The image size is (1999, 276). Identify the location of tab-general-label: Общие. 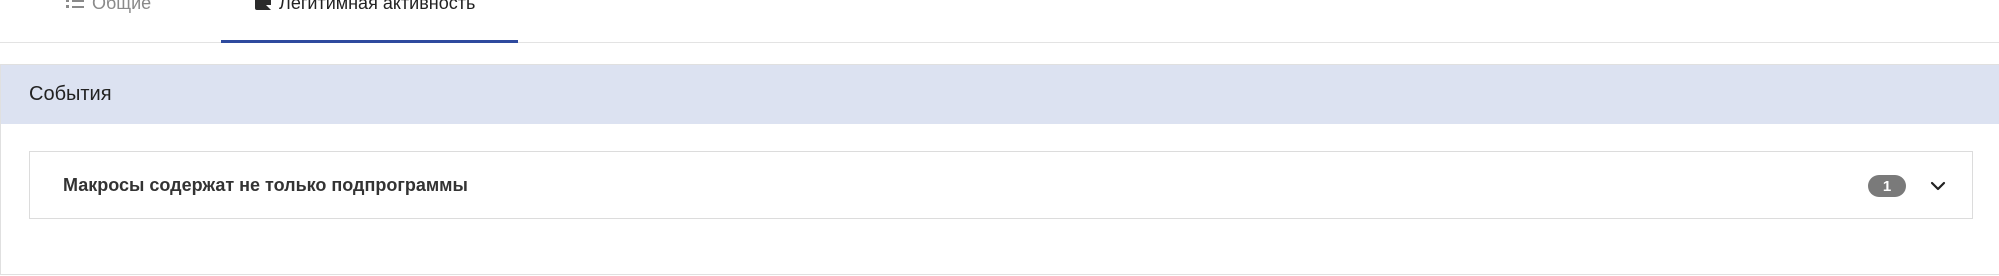
(122, 6).